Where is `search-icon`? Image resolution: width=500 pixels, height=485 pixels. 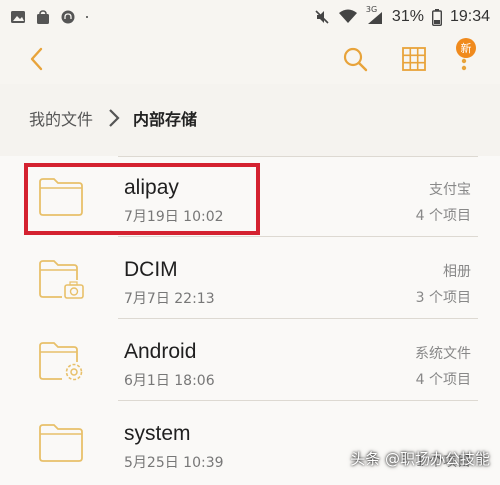 search-icon is located at coordinates (355, 59).